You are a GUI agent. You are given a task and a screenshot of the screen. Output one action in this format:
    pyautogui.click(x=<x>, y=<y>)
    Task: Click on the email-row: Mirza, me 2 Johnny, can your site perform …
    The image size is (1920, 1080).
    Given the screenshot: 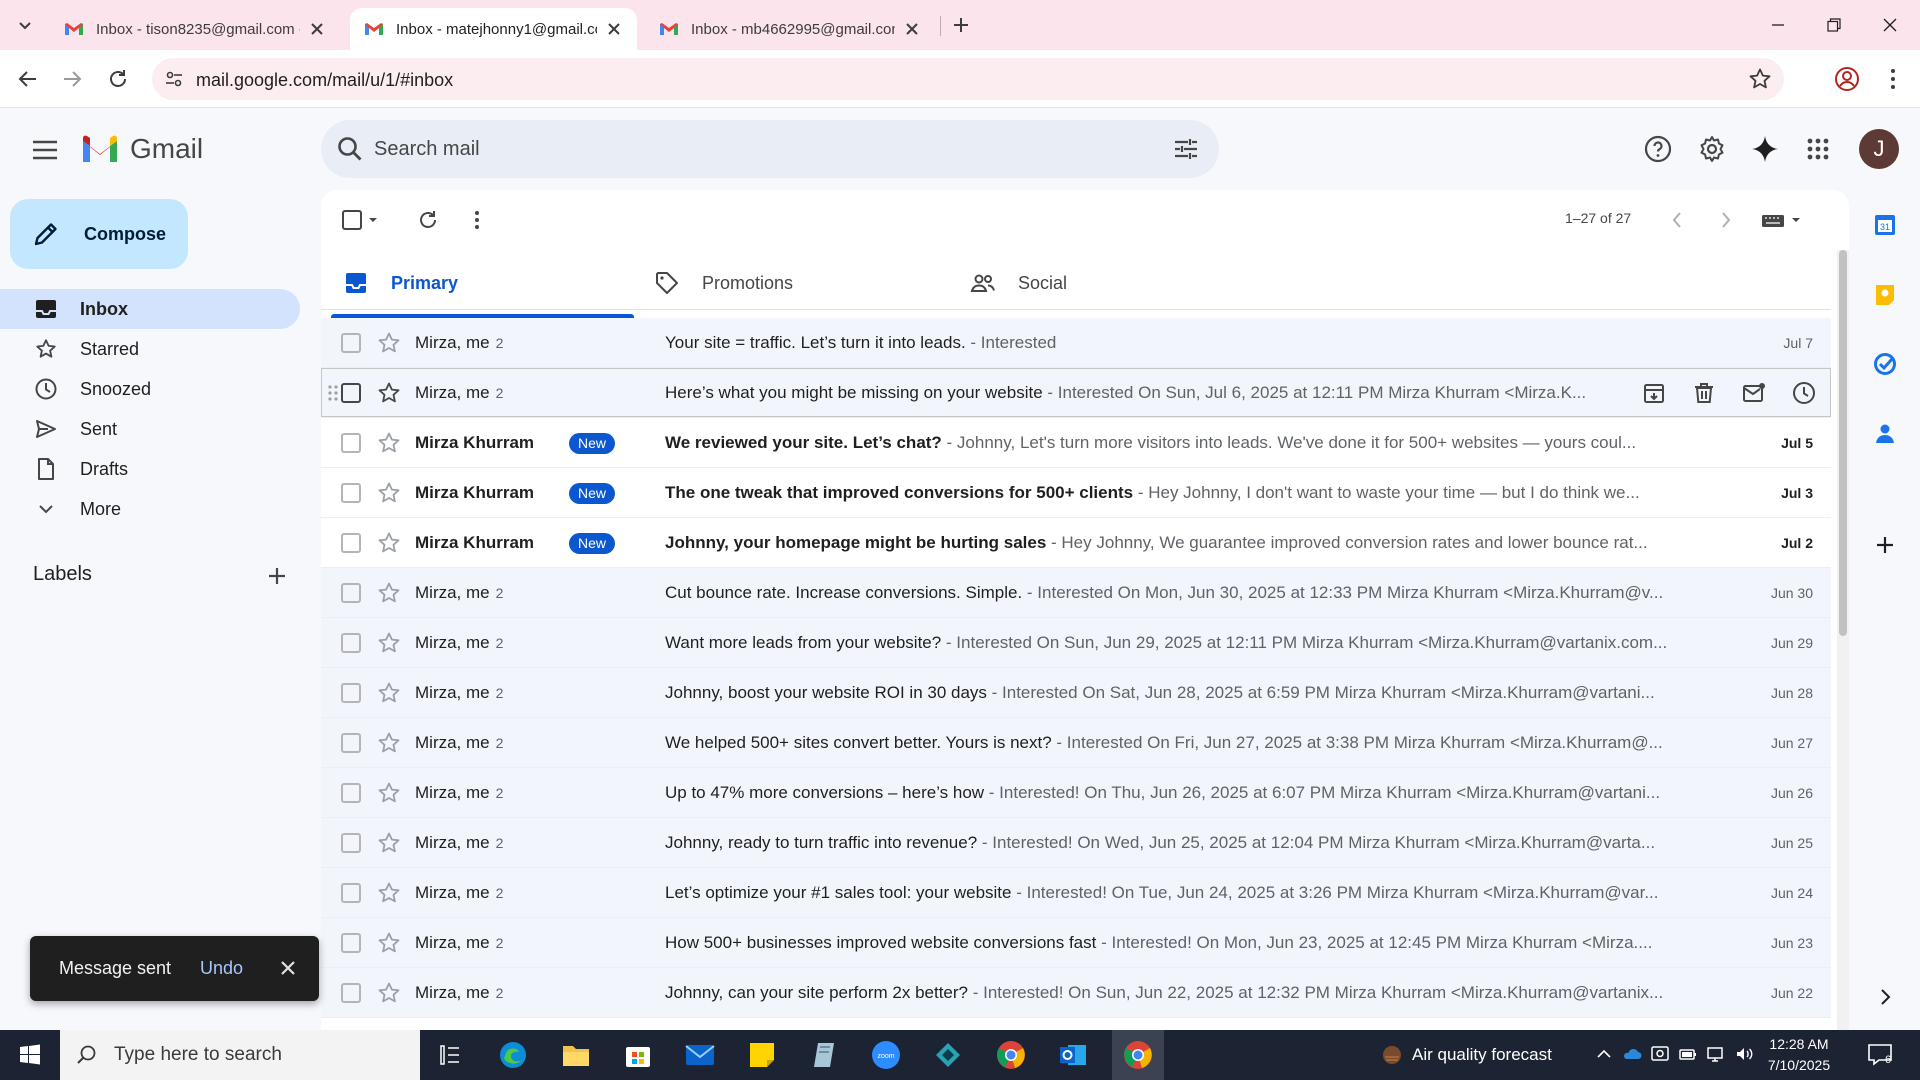 What is the action you would take?
    pyautogui.click(x=1076, y=993)
    